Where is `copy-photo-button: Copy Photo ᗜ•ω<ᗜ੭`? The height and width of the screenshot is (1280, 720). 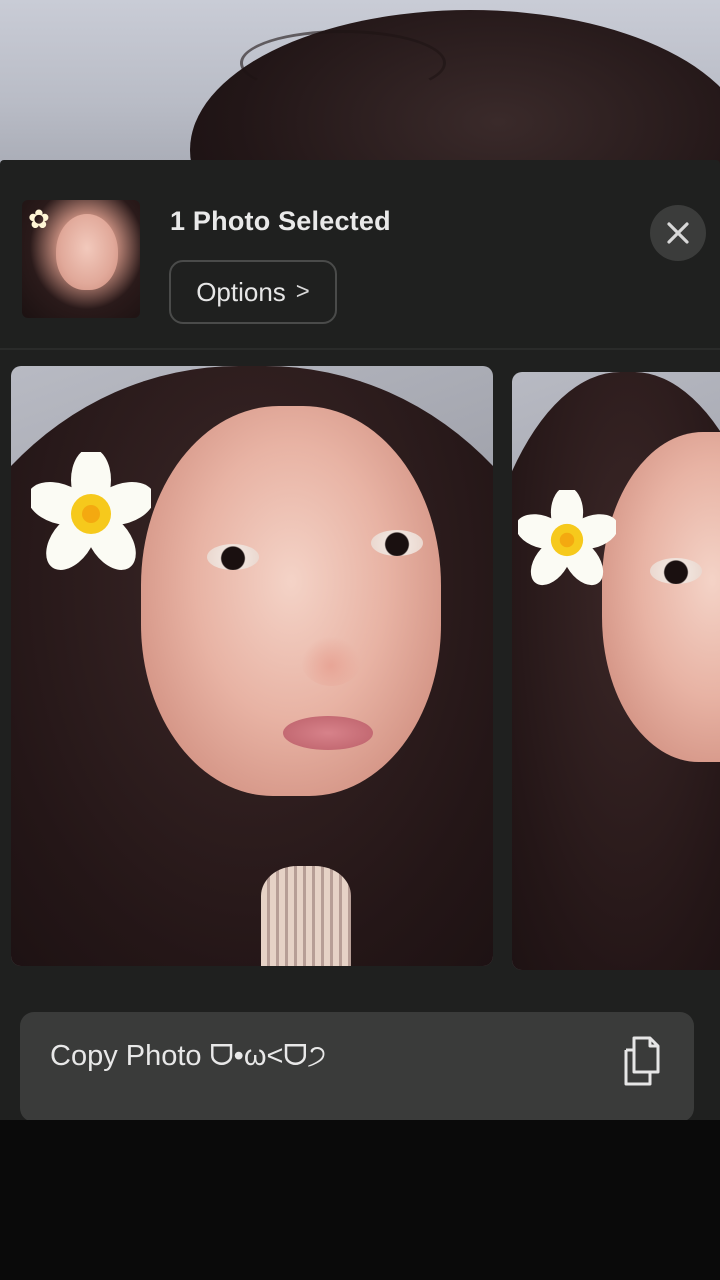 copy-photo-button: Copy Photo ᗜ•ω<ᗜ੭ is located at coordinates (357, 1067).